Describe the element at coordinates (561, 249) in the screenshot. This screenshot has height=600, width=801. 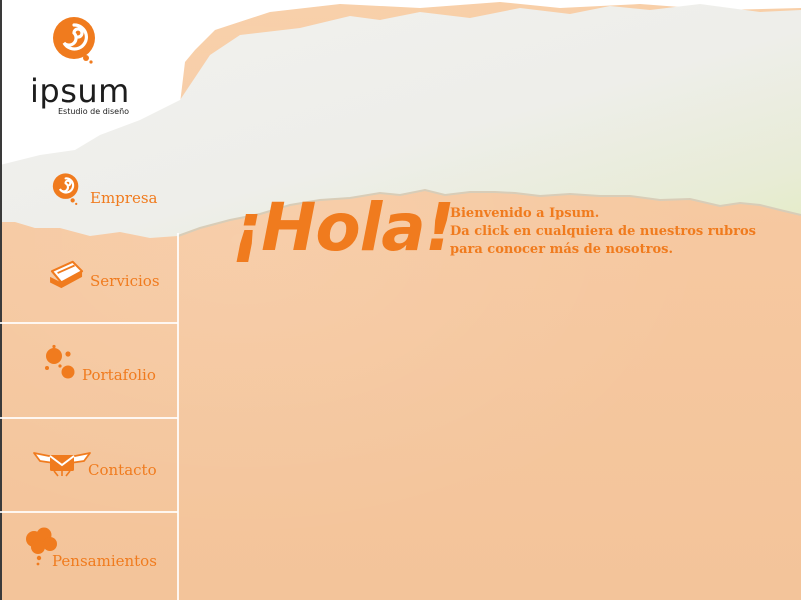
I see `welcome-line: para conocer más de nosotros.` at that location.